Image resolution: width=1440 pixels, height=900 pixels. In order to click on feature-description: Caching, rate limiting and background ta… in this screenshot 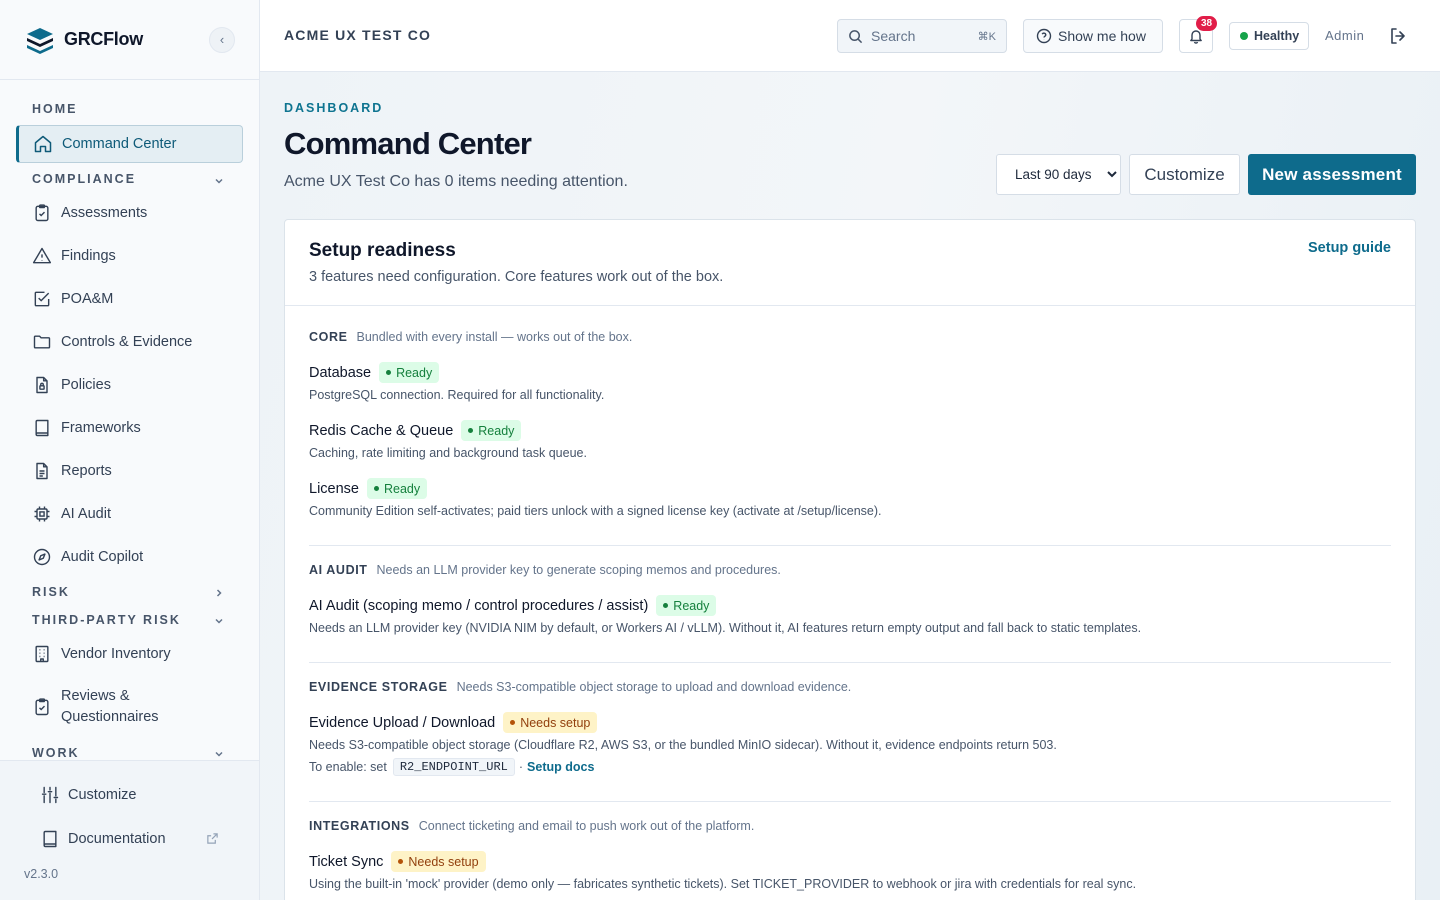, I will do `click(448, 453)`.